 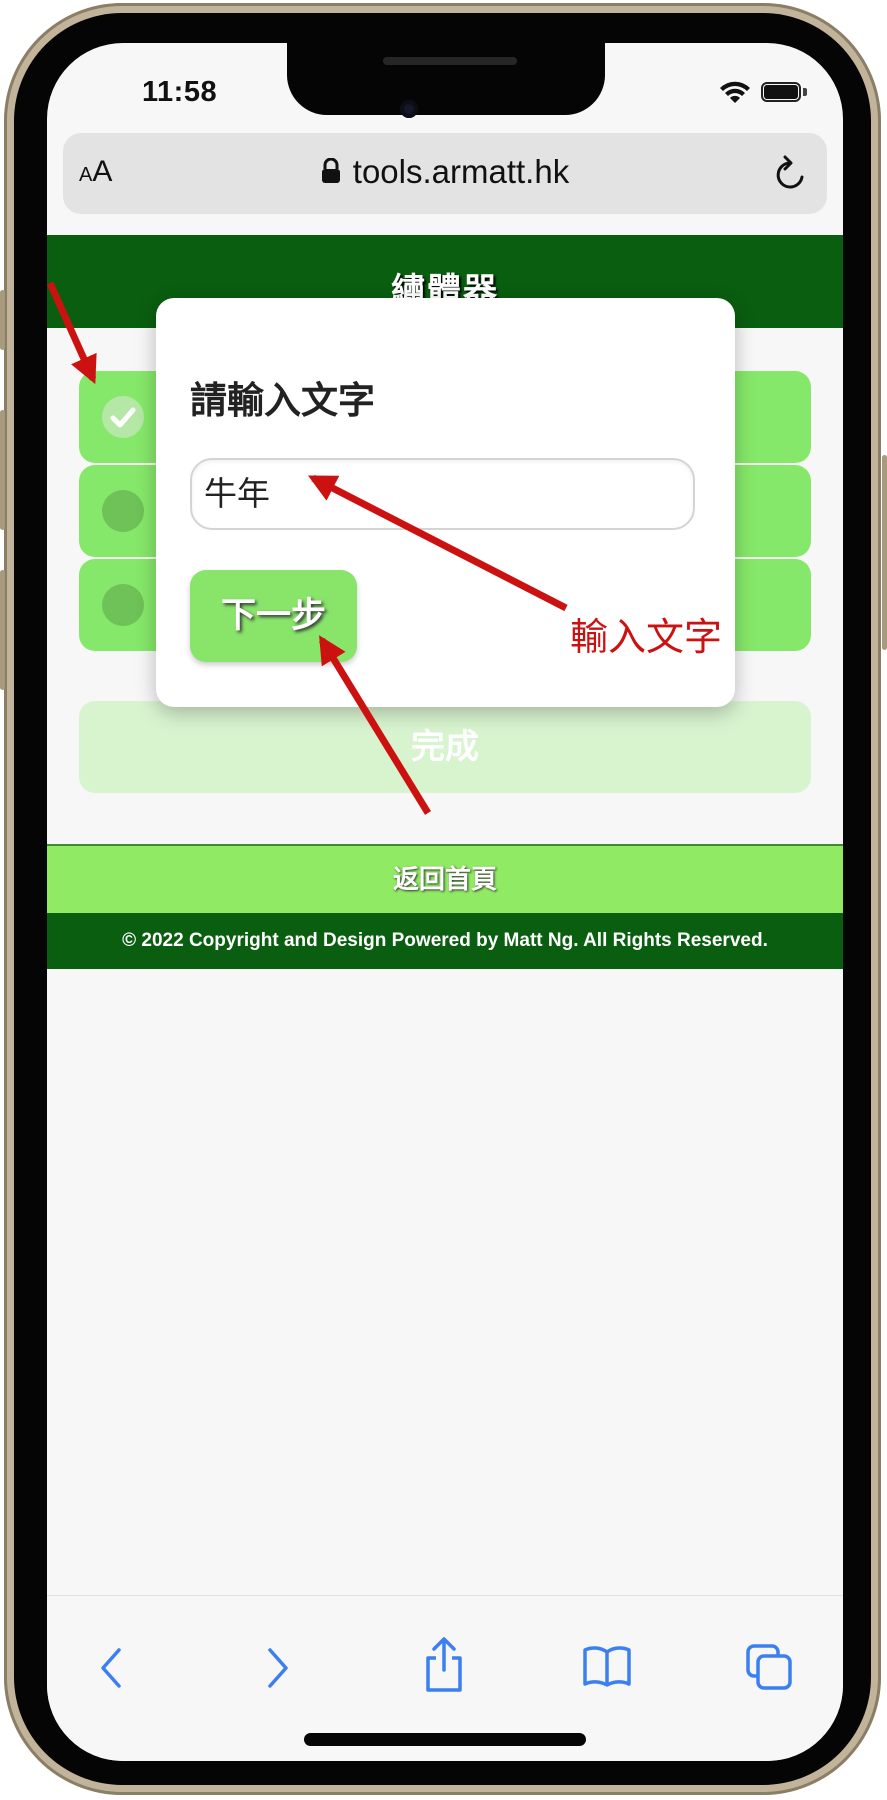 I want to click on back-icon, so click(x=112, y=1668).